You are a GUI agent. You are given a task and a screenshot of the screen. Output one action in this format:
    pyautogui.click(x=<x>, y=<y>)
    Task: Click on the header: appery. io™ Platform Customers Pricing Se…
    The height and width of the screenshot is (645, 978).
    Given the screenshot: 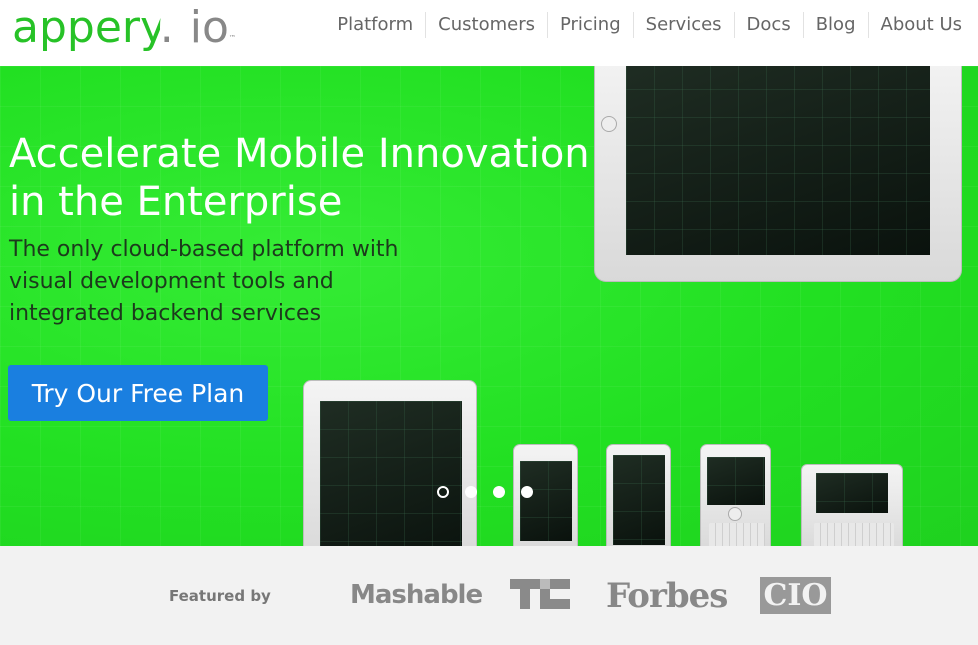 What is the action you would take?
    pyautogui.click(x=489, y=33)
    